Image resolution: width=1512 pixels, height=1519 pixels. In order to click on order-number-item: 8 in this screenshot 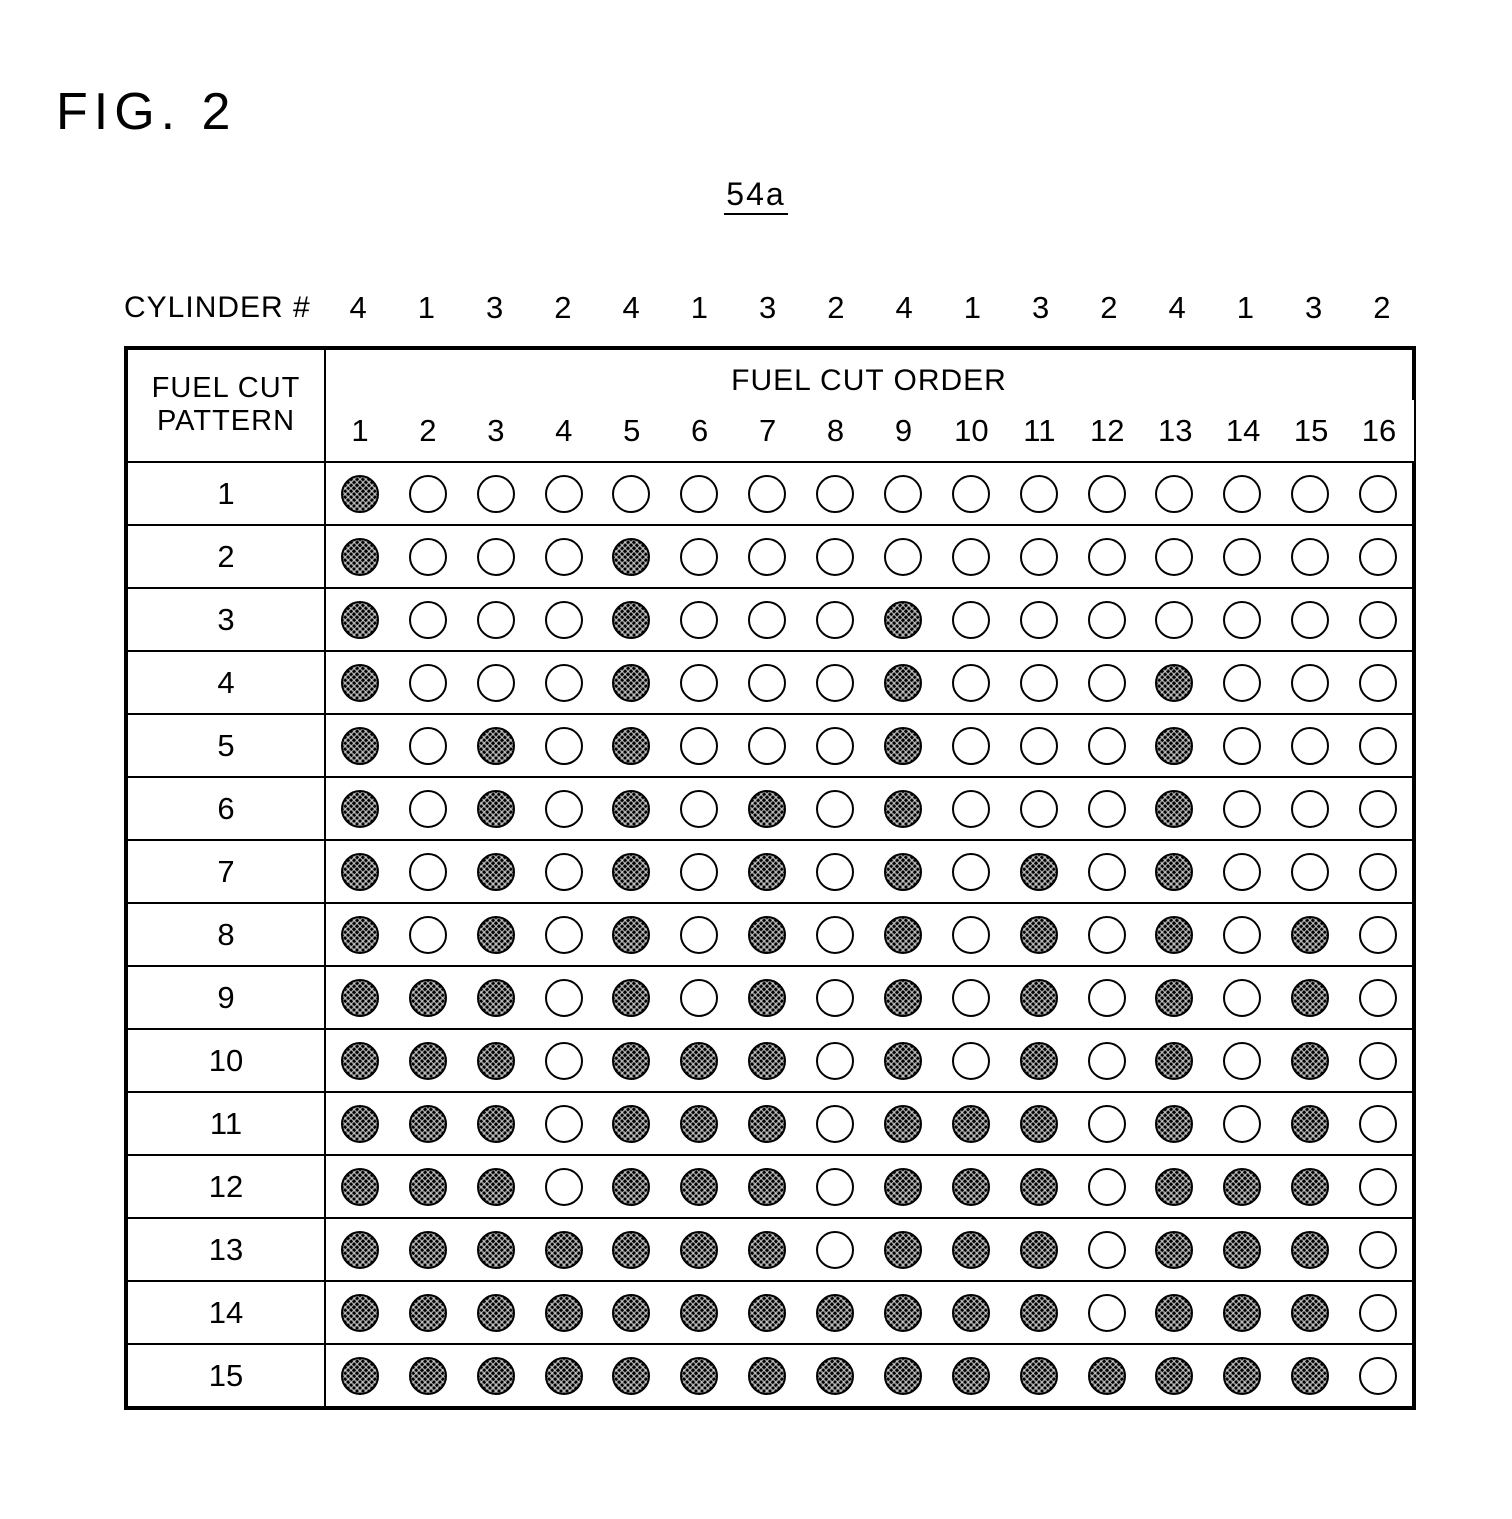, I will do `click(835, 430)`.